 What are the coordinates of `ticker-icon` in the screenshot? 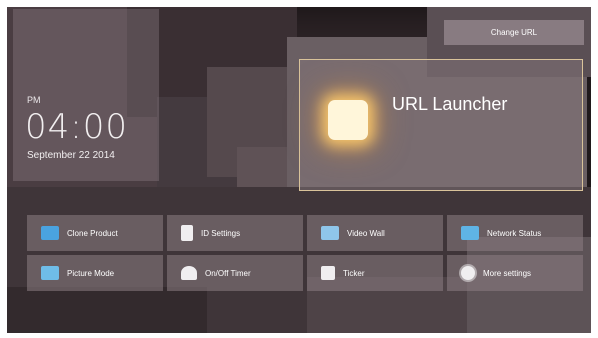 It's located at (328, 273).